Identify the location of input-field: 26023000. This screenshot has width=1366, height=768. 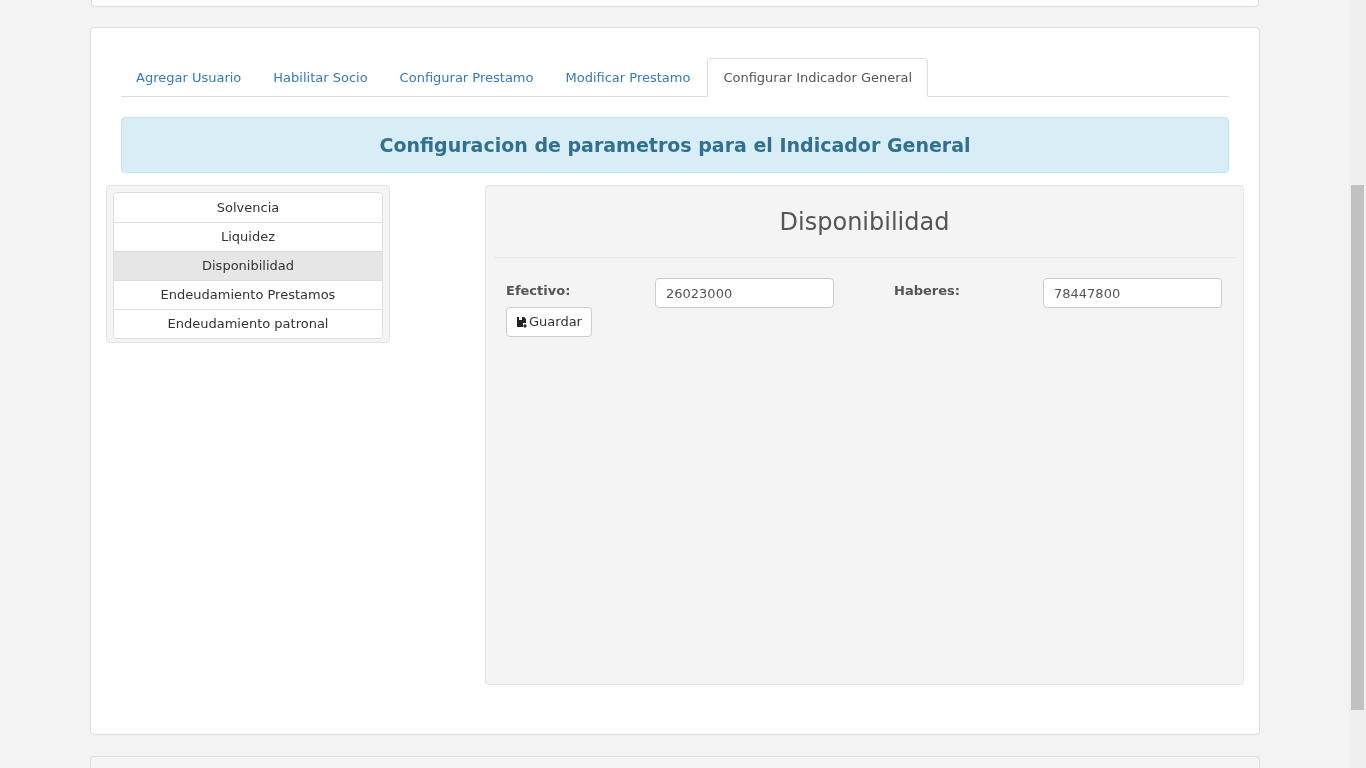
(744, 293).